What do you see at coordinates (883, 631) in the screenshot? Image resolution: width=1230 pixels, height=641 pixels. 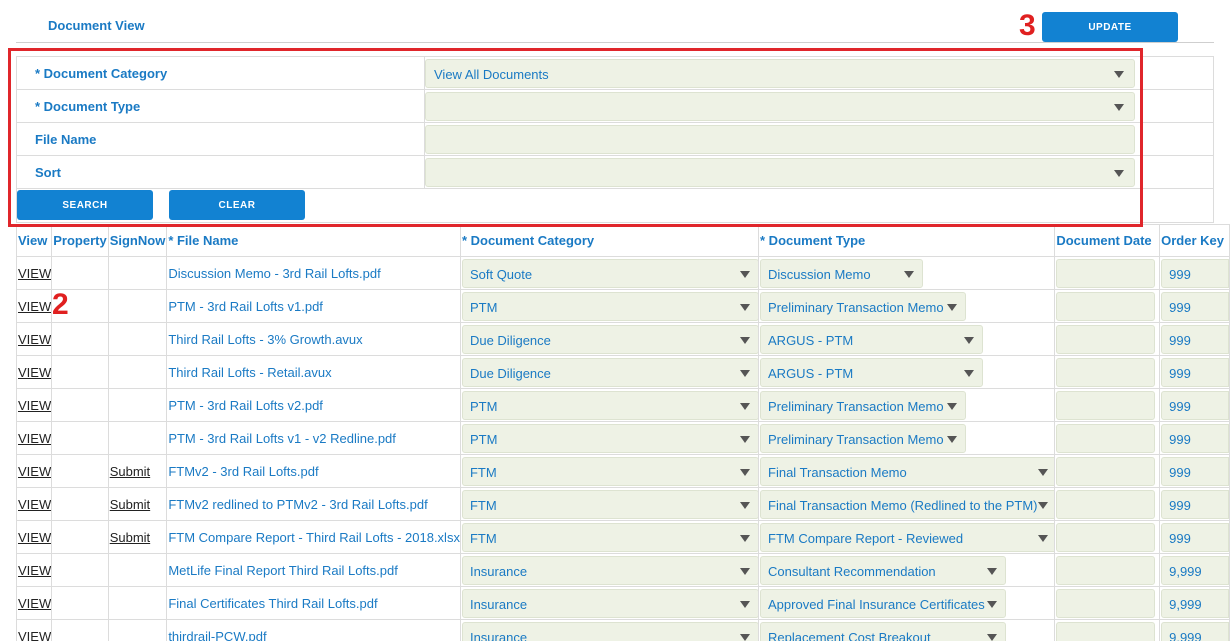 I see `type-select: Replacement Cost Breakout` at bounding box center [883, 631].